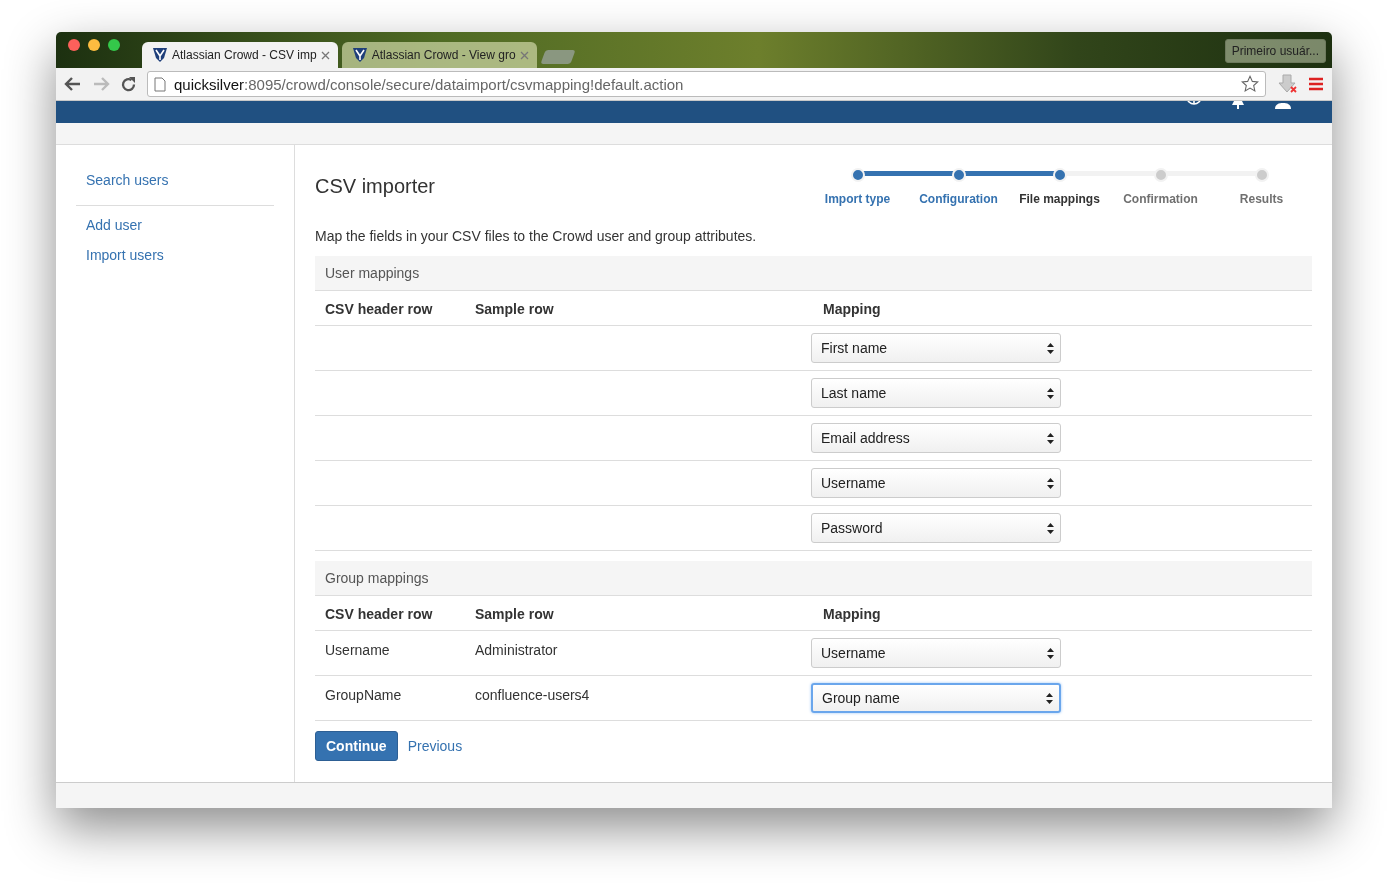 The image size is (1388, 889). Describe the element at coordinates (936, 438) in the screenshot. I see `mapping-dropdown: Email address` at that location.